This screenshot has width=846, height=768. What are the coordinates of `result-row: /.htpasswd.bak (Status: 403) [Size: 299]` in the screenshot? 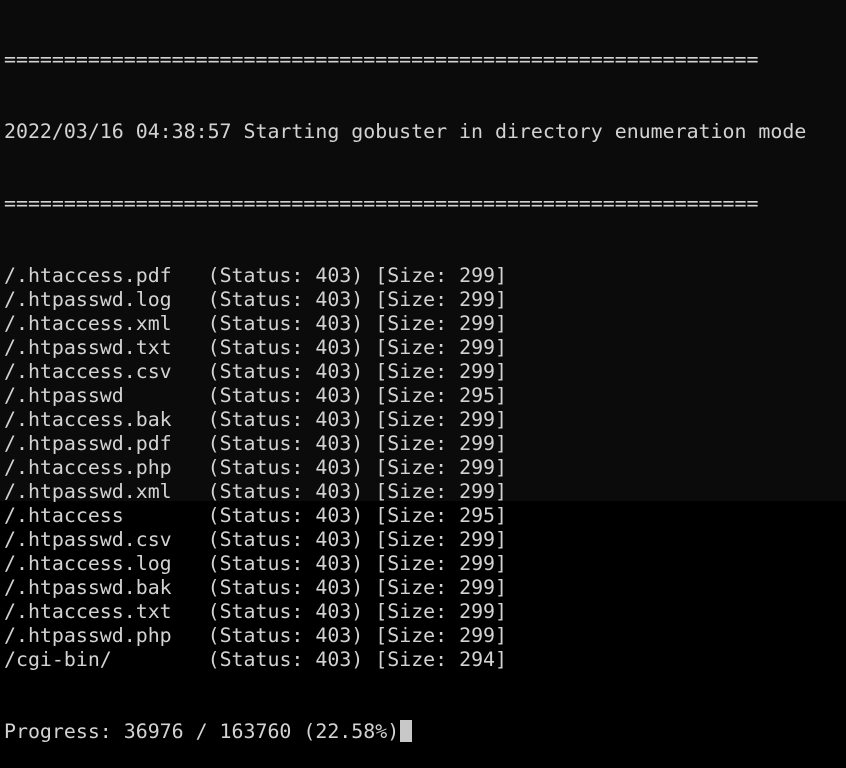 It's located at (425, 588).